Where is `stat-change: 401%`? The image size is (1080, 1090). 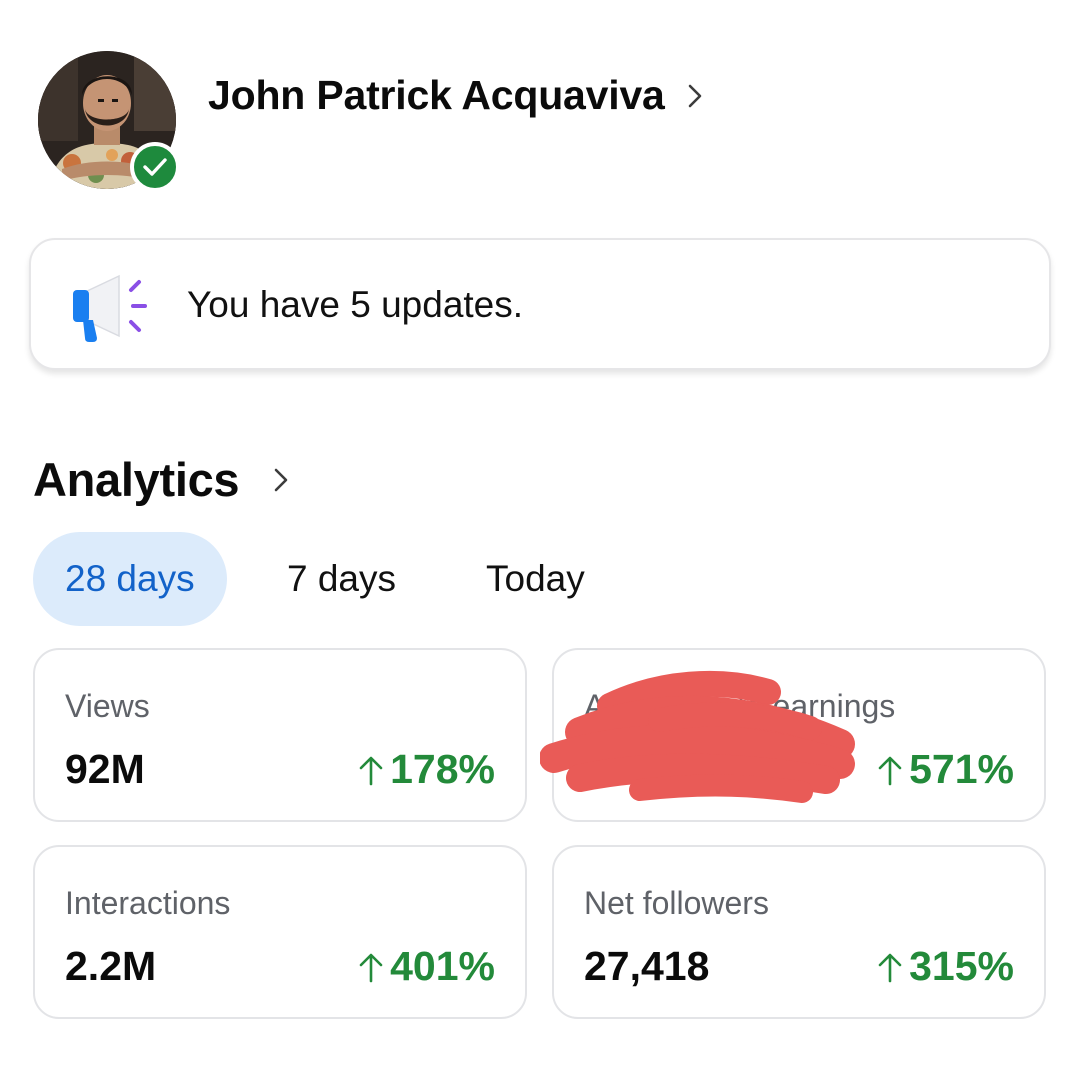
stat-change: 401% is located at coordinates (426, 966).